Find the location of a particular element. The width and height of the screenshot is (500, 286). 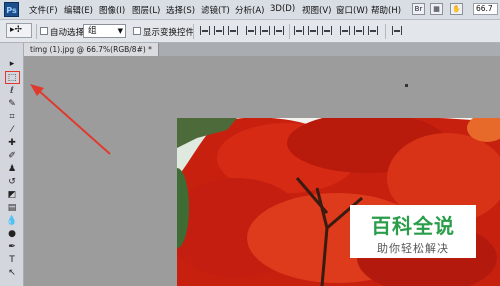

auto-select-value: 组 is located at coordinates (92, 31).